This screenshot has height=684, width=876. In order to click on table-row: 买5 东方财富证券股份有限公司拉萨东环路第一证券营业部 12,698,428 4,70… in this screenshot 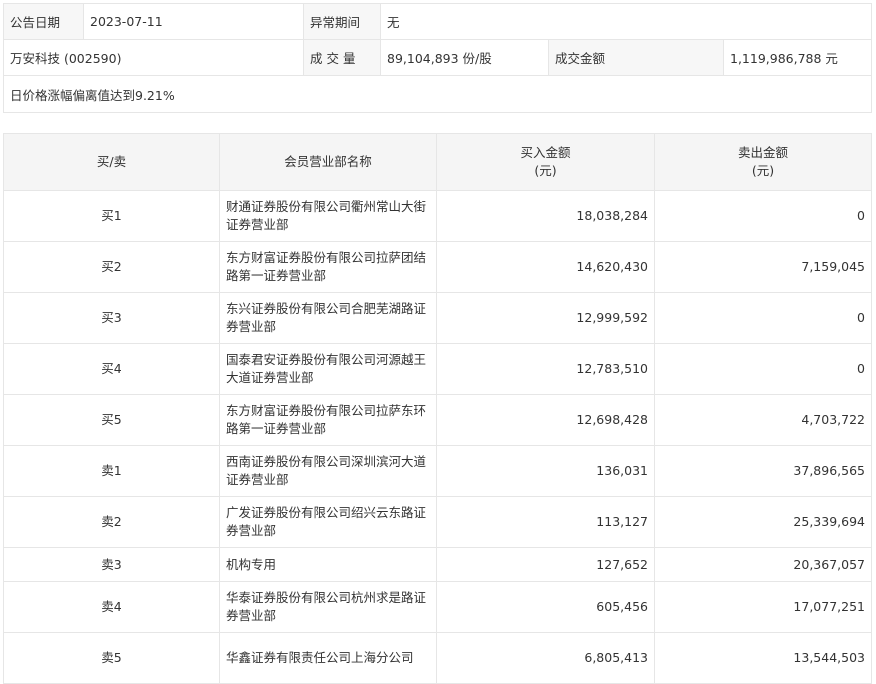, I will do `click(437, 420)`.